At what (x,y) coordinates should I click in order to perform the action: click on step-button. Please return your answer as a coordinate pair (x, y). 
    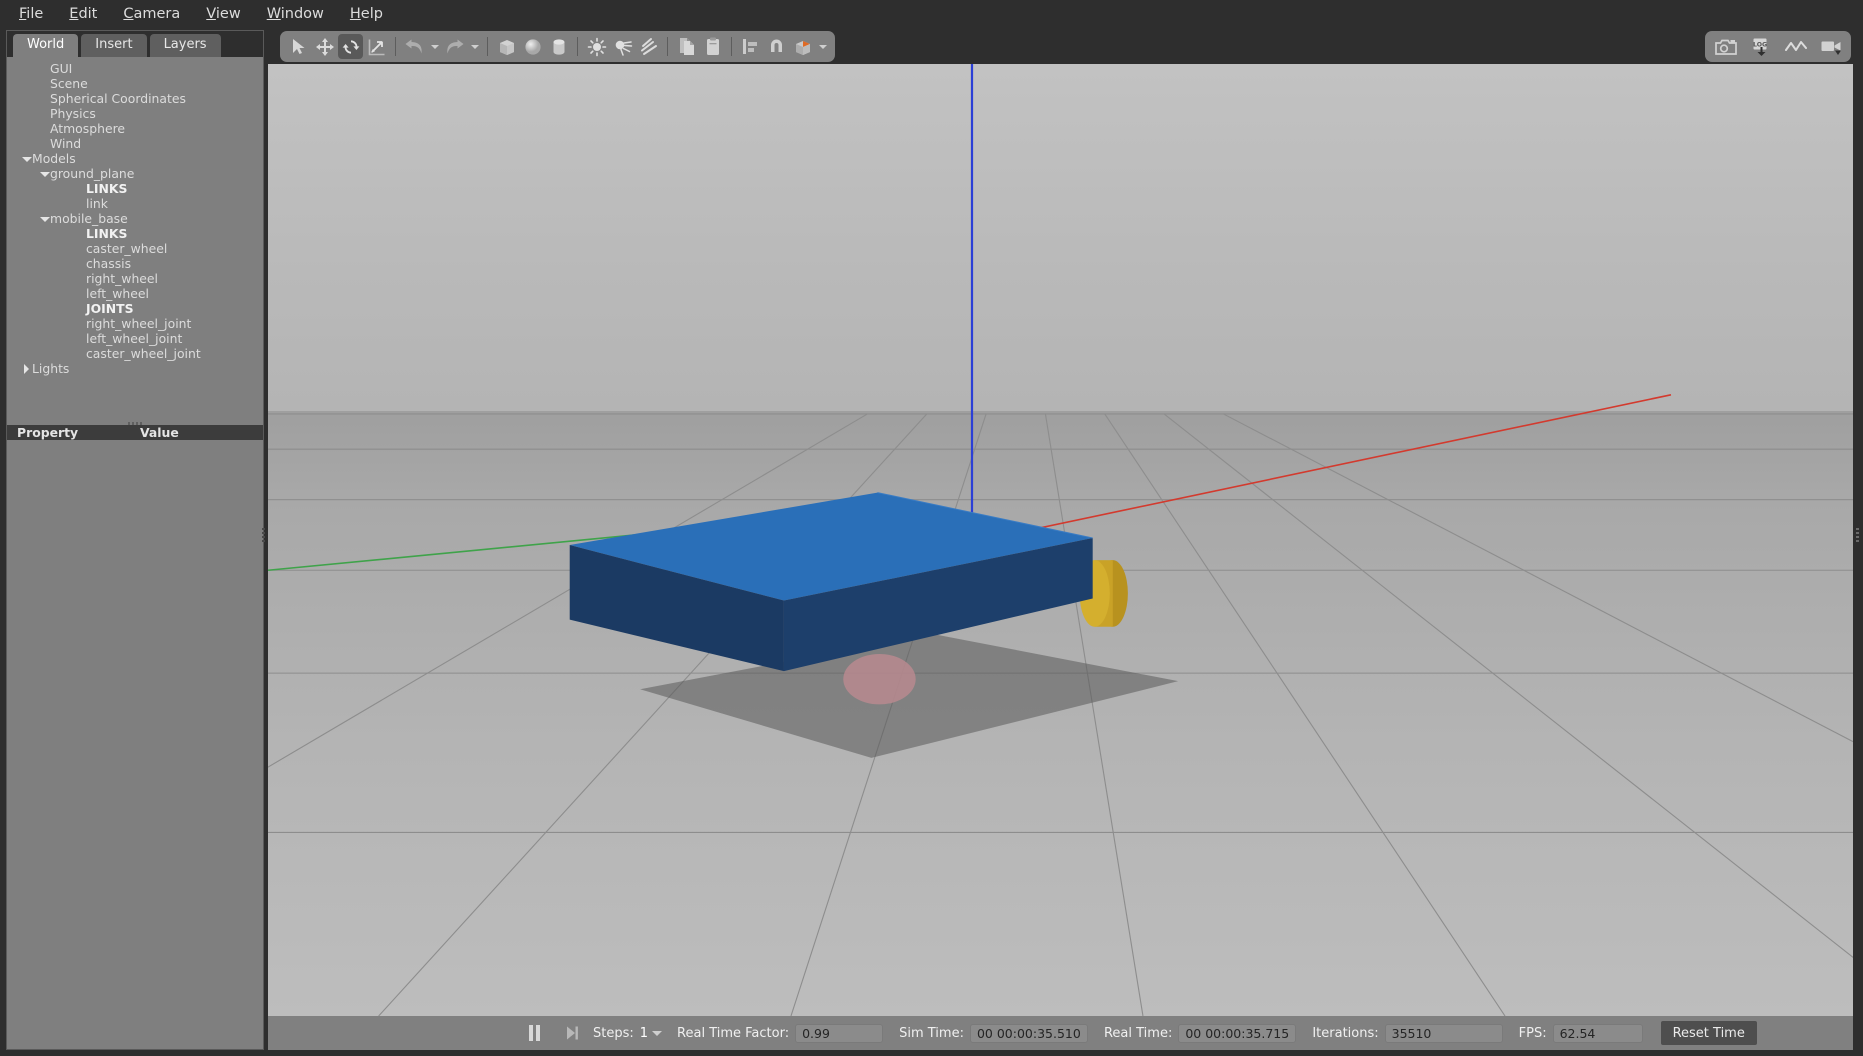
    Looking at the image, I should click on (572, 1033).